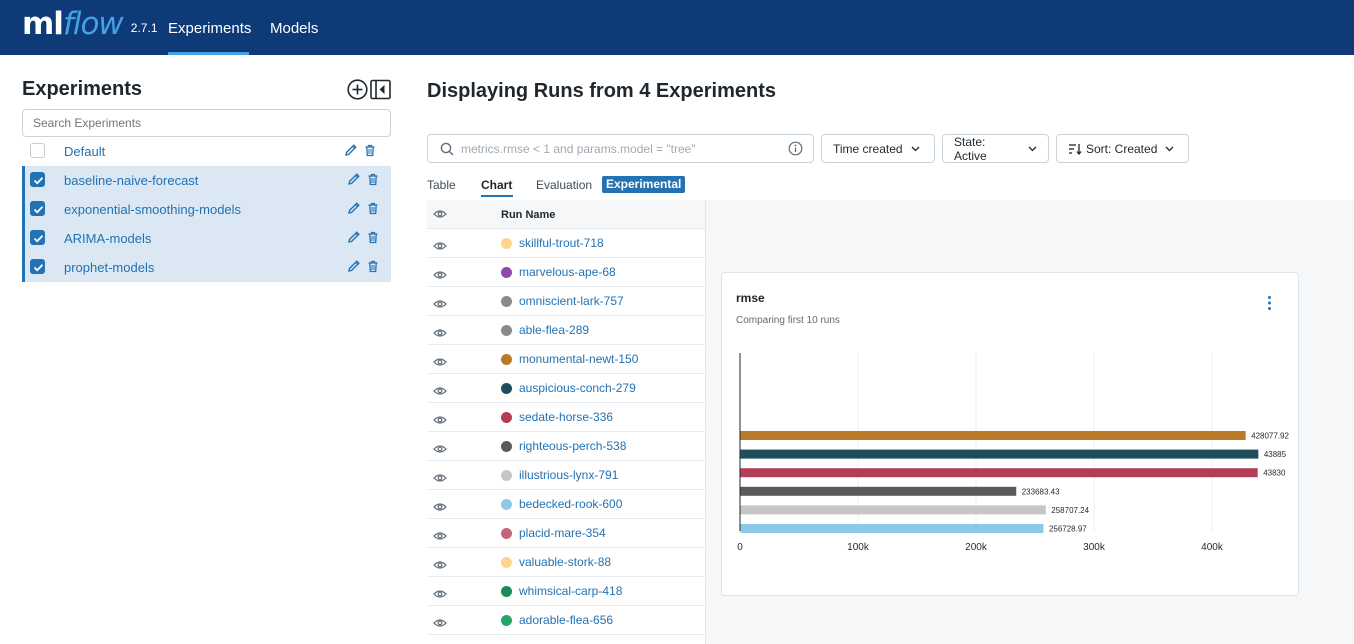 The width and height of the screenshot is (1354, 644). Describe the element at coordinates (152, 209) in the screenshot. I see `experiment-name: exponential-smoothing-models` at that location.